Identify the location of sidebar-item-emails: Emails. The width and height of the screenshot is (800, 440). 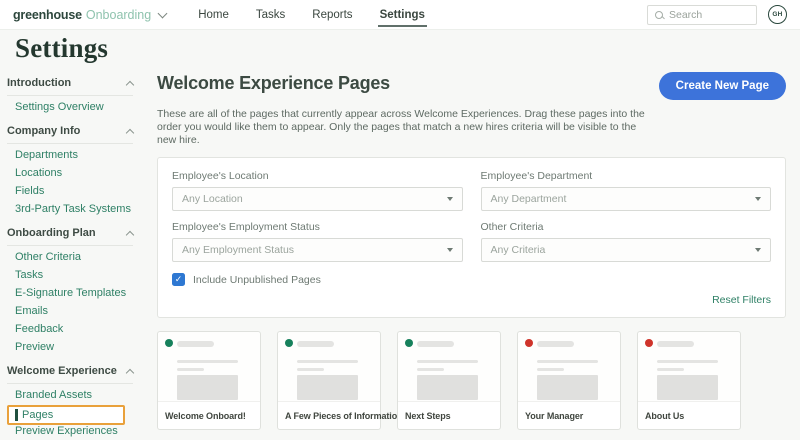
(75, 313).